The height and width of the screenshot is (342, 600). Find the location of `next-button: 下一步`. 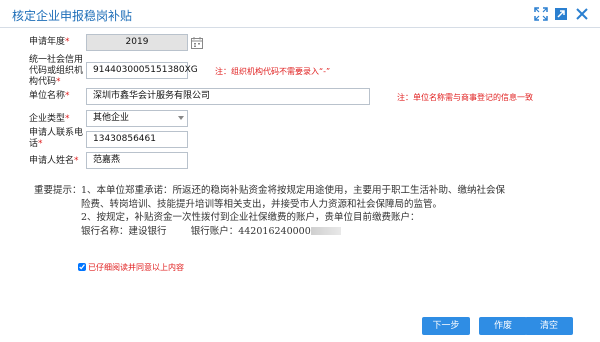

next-button: 下一步 is located at coordinates (446, 326).